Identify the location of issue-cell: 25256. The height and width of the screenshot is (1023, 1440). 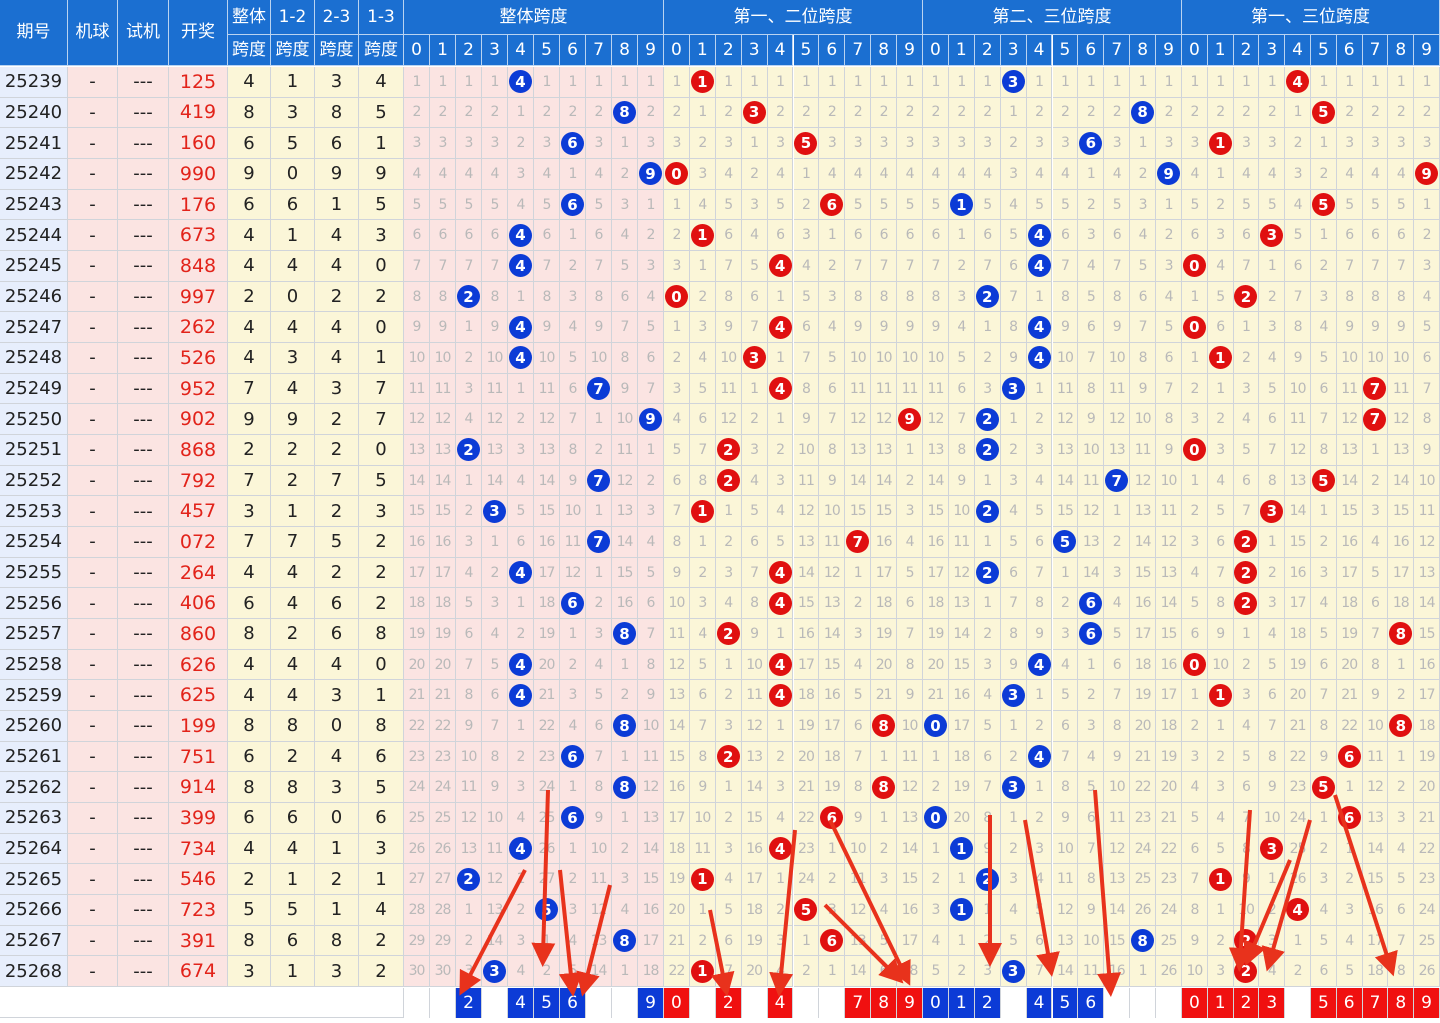
(34, 604).